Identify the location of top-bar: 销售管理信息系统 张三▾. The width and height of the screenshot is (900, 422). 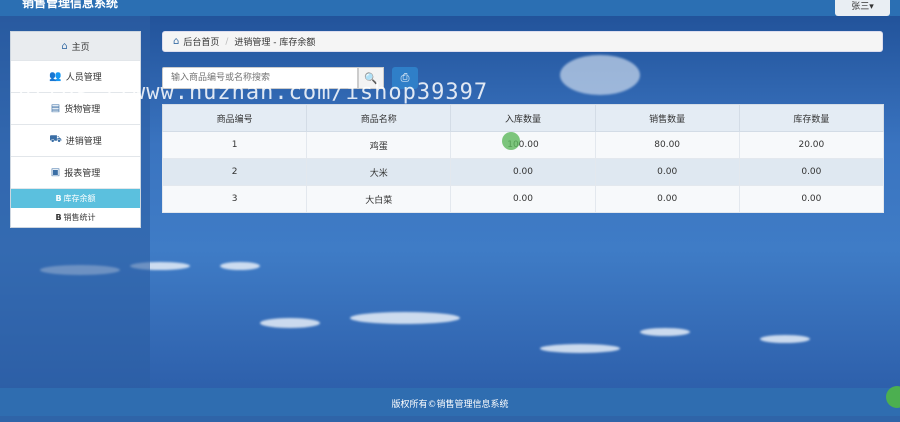
(450, 8).